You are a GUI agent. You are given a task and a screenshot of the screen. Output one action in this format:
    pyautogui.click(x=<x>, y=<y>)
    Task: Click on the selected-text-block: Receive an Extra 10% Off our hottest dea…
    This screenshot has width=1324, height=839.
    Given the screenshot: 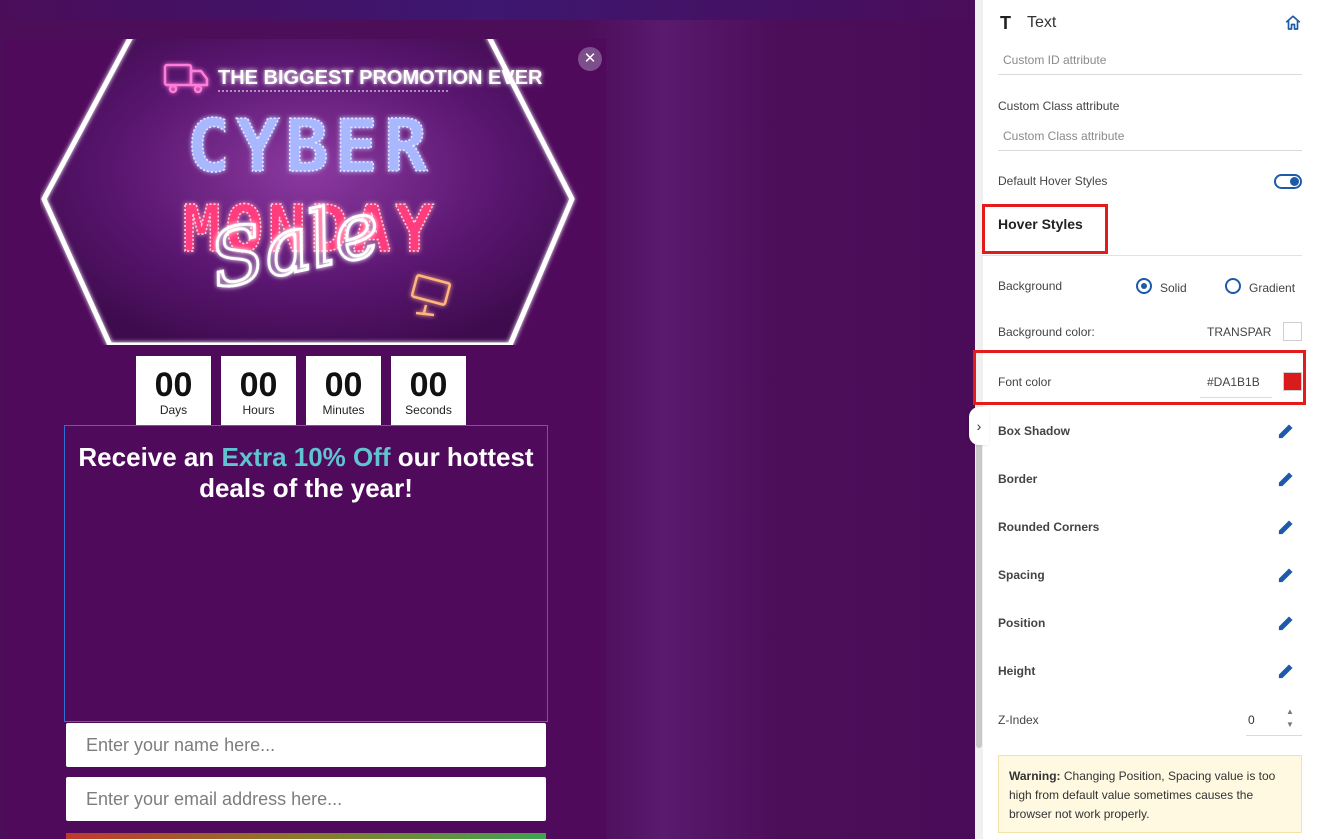 What is the action you would take?
    pyautogui.click(x=306, y=573)
    